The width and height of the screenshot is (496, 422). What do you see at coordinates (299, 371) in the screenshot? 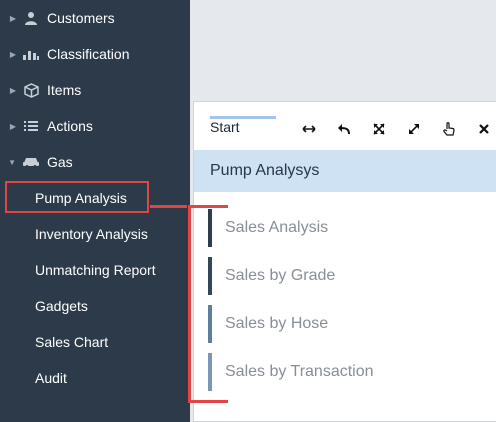
I see `report-label: Sales by Transaction` at bounding box center [299, 371].